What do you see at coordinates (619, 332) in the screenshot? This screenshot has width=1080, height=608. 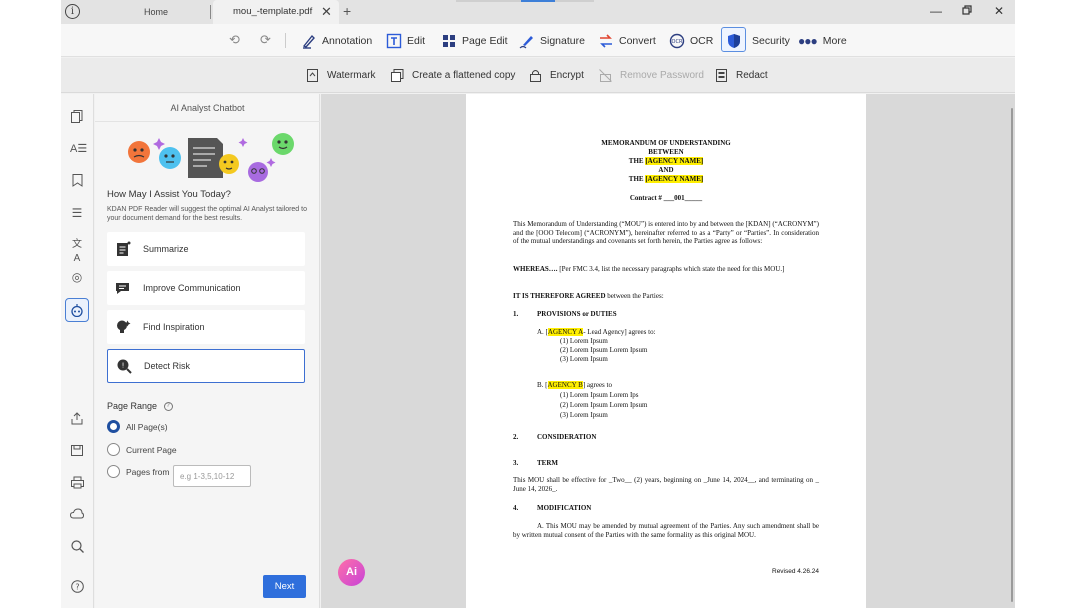 I see `doc-clause-a-suffix: - Lead Agency] agrees to:` at bounding box center [619, 332].